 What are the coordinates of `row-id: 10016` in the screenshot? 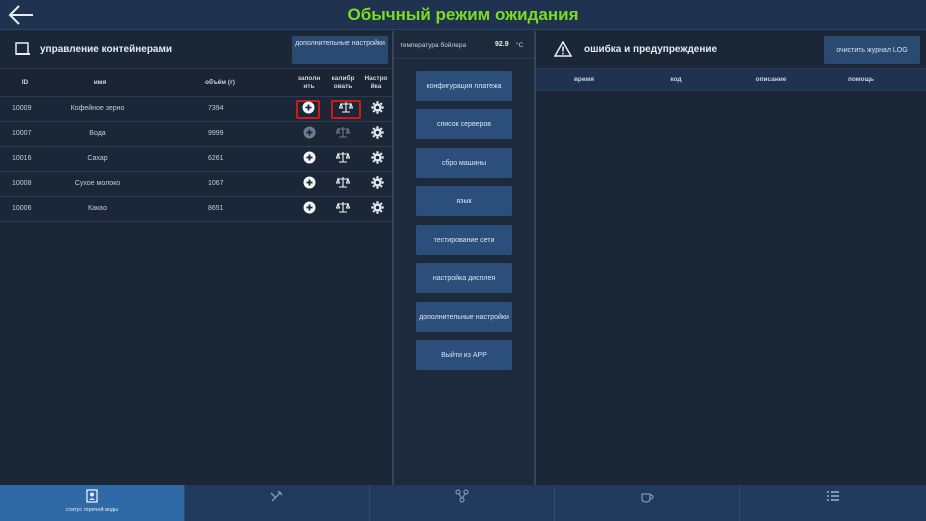 It's located at (22, 158).